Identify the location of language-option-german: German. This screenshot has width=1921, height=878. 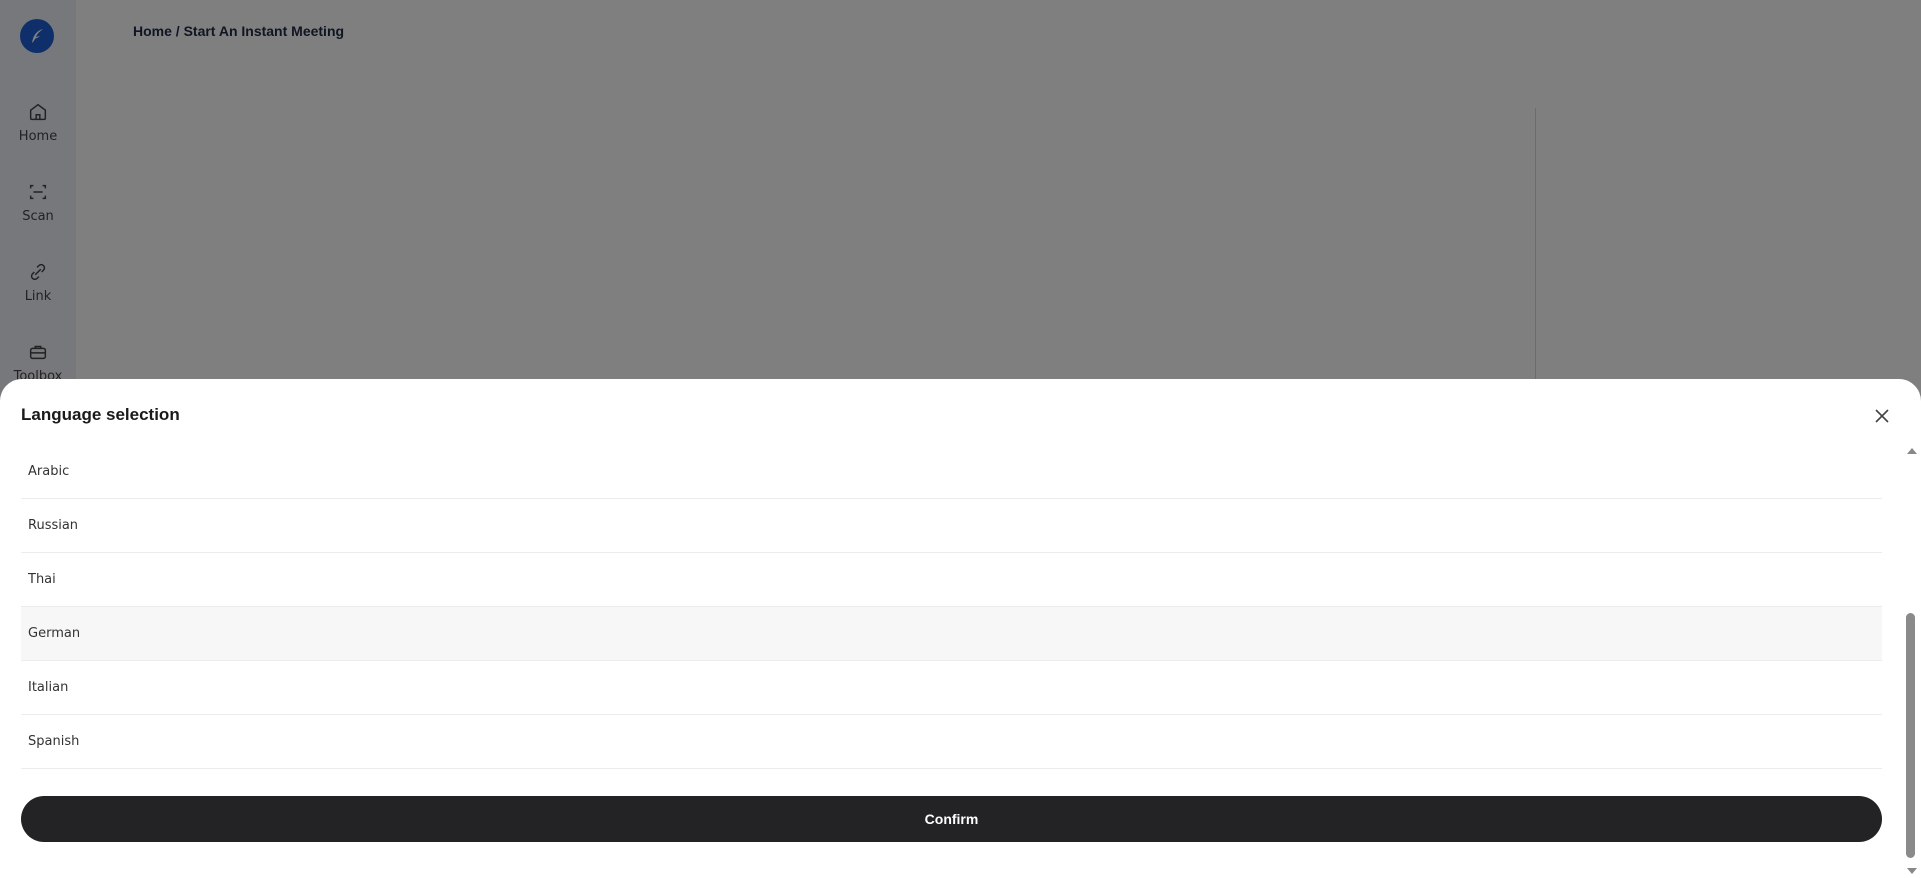
(951, 634).